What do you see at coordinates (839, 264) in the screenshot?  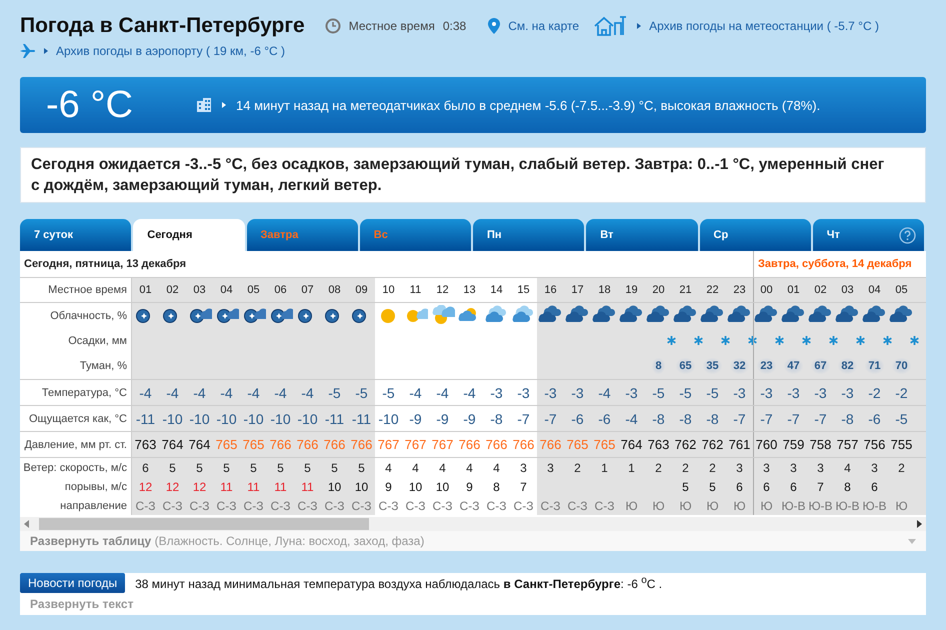 I see `tomorrow-date: Завтра, суббота, 14 декабря` at bounding box center [839, 264].